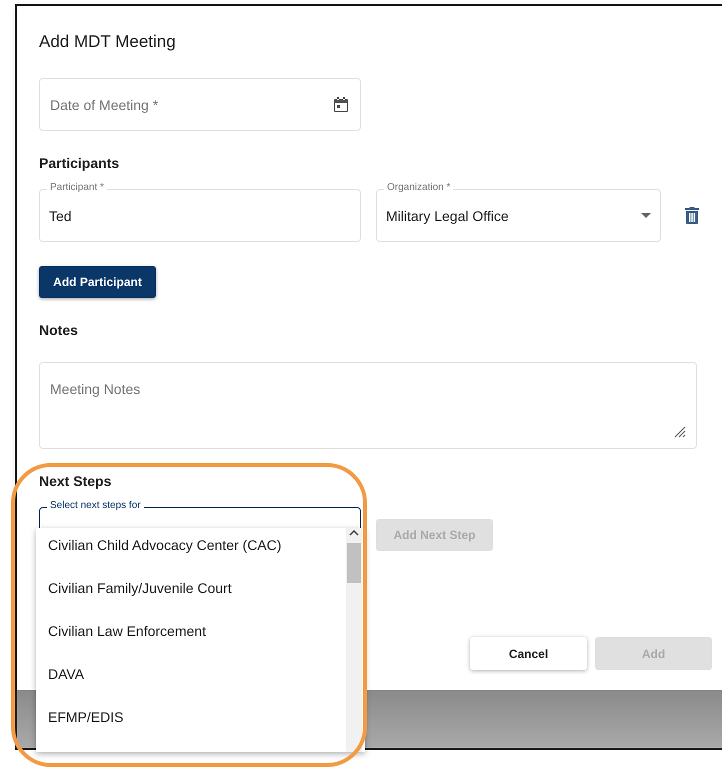 The width and height of the screenshot is (722, 771). I want to click on notes-field: Meeting Notes, so click(368, 405).